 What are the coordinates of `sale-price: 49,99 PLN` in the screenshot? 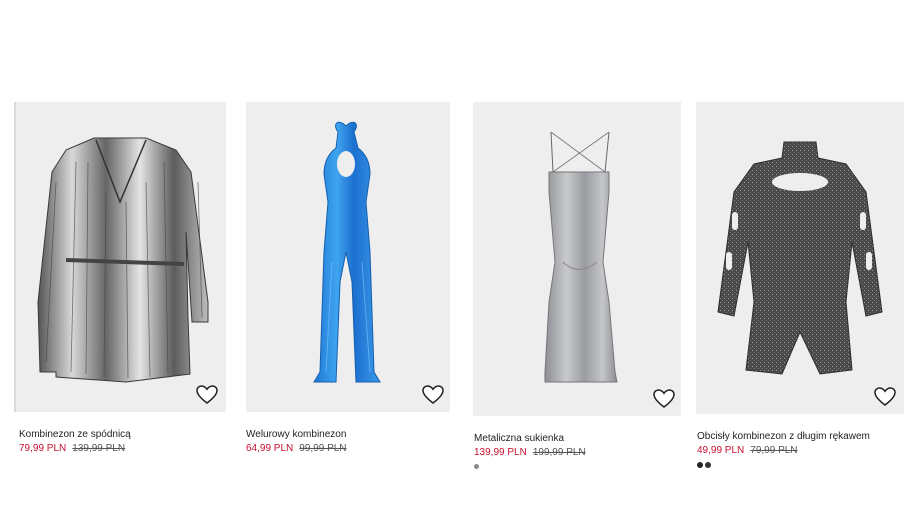 It's located at (721, 450).